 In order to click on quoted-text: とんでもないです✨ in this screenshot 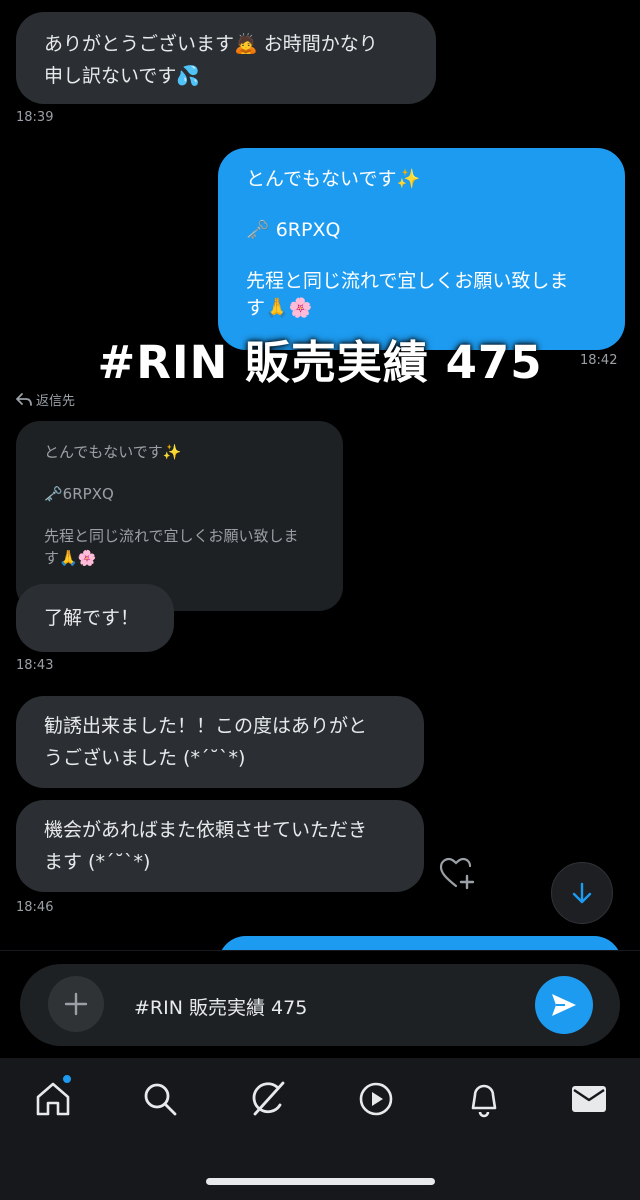, I will do `click(113, 452)`.